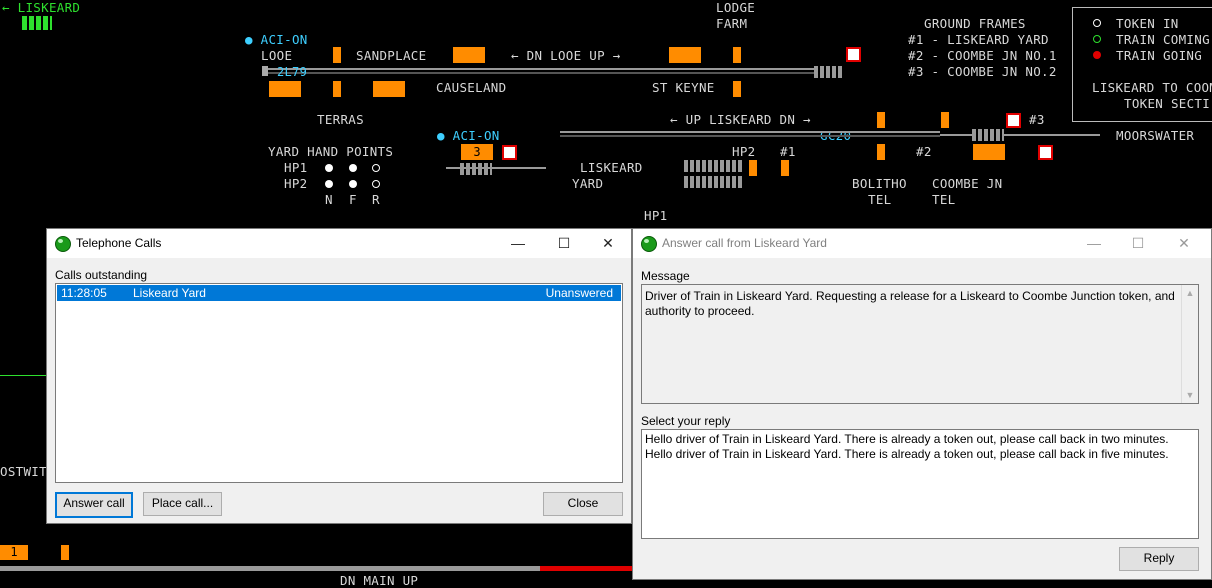 Image resolution: width=1212 pixels, height=588 pixels. I want to click on column-f: F, so click(353, 199).